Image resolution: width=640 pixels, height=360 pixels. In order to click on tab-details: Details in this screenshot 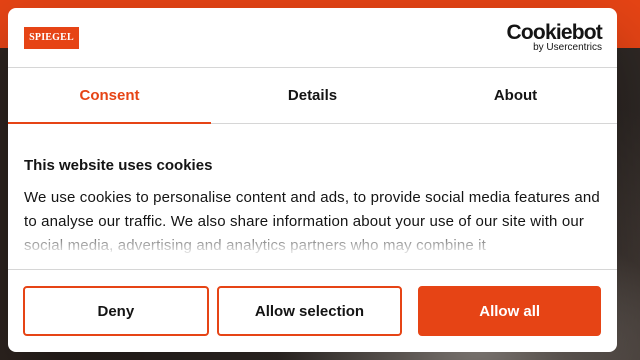, I will do `click(312, 95)`.